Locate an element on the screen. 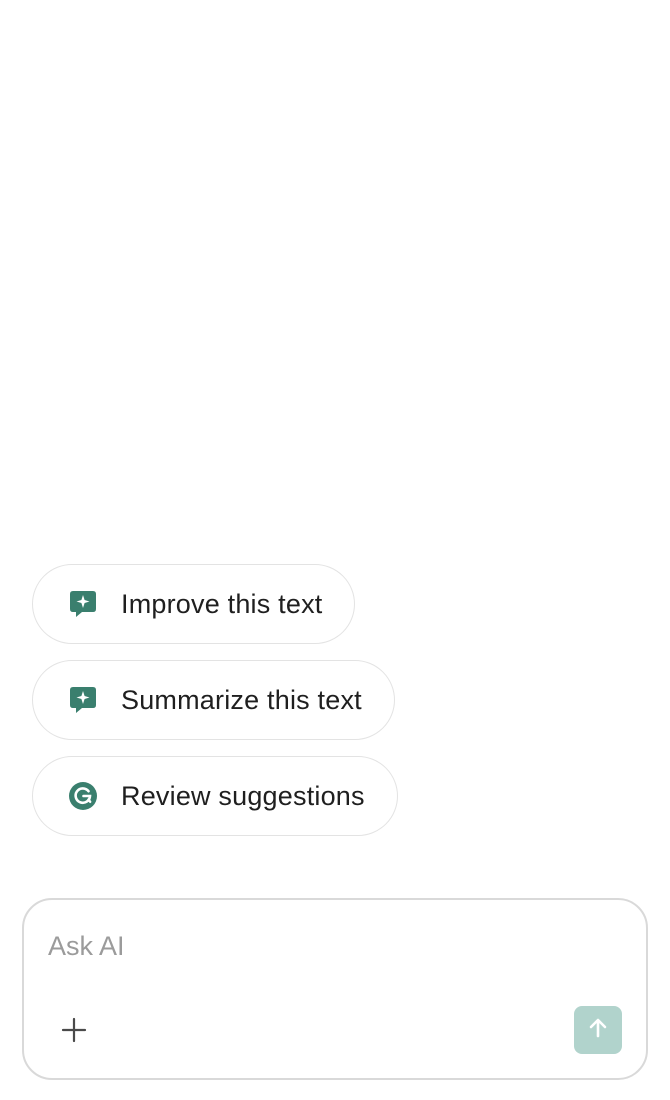 This screenshot has height=1100, width=670. suggestion-label: Review suggestions is located at coordinates (243, 795).